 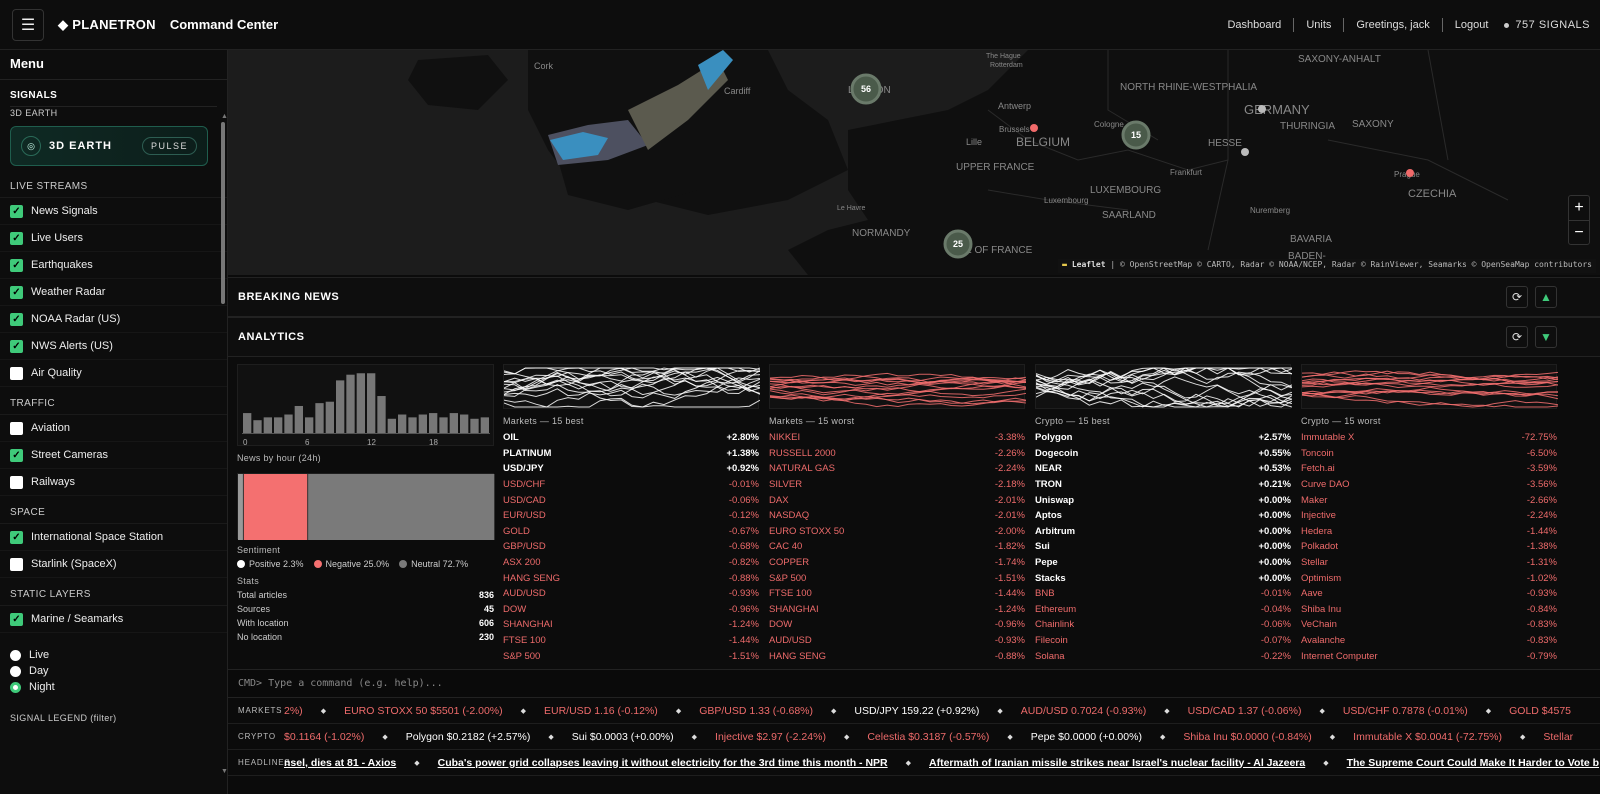 What do you see at coordinates (1472, 25) in the screenshot?
I see `nav-logout: Logout` at bounding box center [1472, 25].